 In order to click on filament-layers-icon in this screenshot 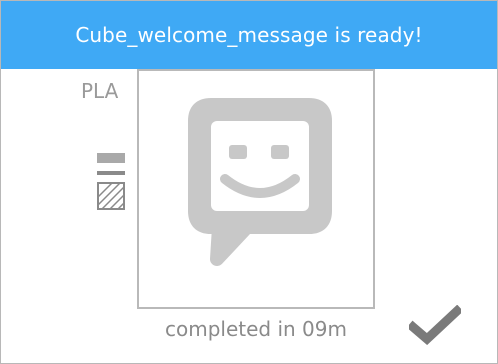, I will do `click(111, 181)`.